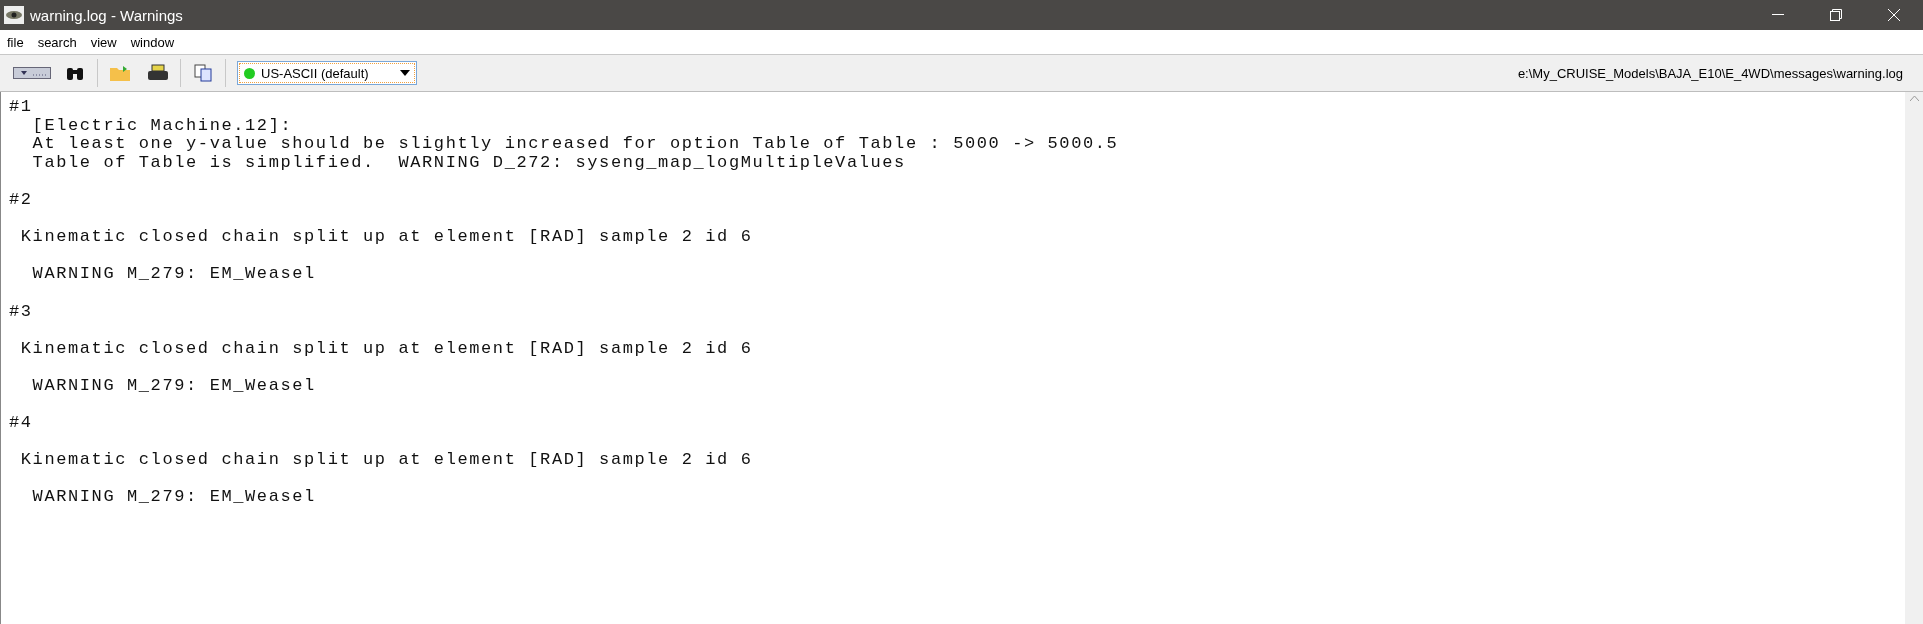  Describe the element at coordinates (469, 163) in the screenshot. I see `log-line: Table of Table is simplified. WARNING D_272: syseng_map_logMultipleValues` at that location.